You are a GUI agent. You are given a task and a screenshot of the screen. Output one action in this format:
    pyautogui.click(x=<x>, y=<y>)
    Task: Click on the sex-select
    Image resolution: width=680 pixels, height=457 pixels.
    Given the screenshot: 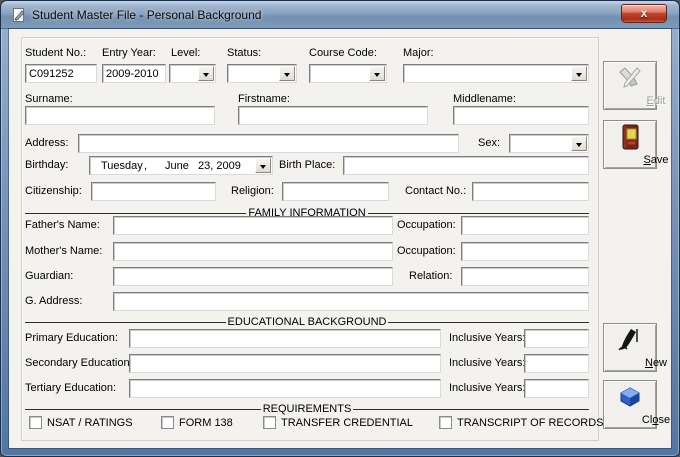 What is the action you would take?
    pyautogui.click(x=549, y=143)
    